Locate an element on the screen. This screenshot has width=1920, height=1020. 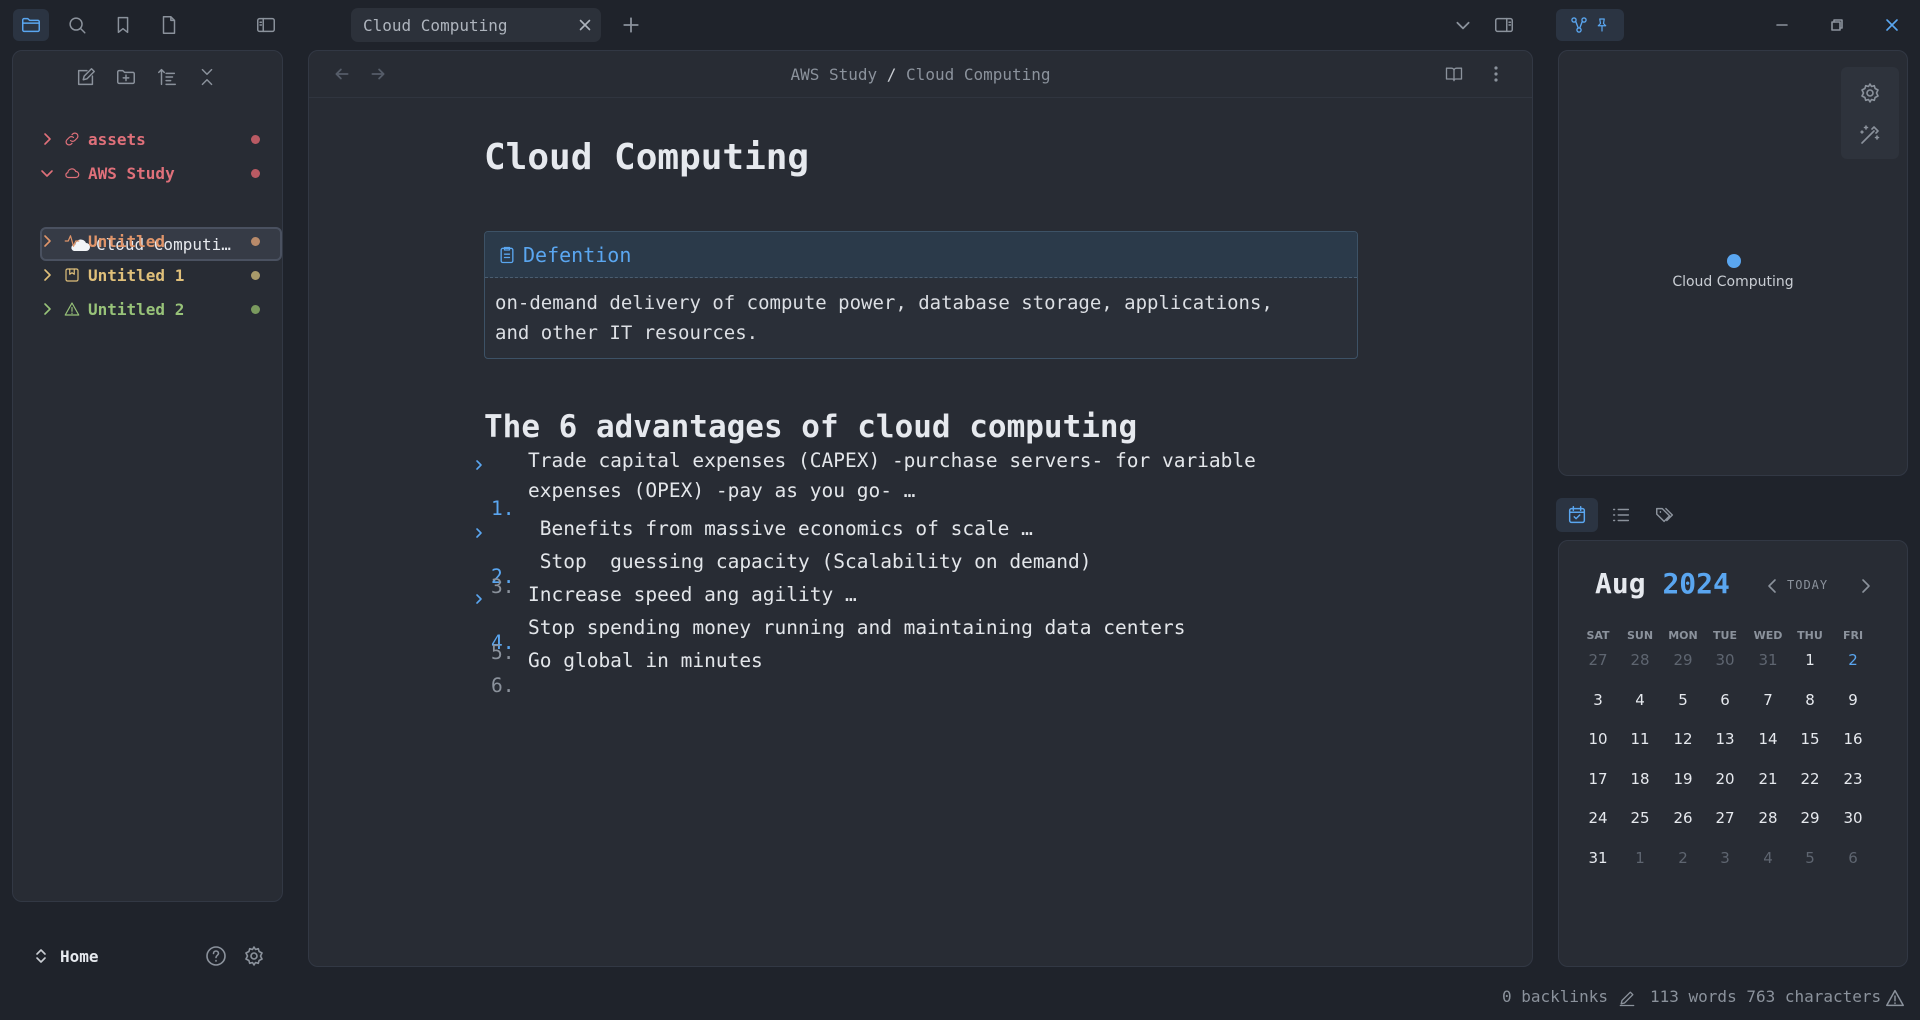
breadcrumb-folder: AWS Study is located at coordinates (833, 74).